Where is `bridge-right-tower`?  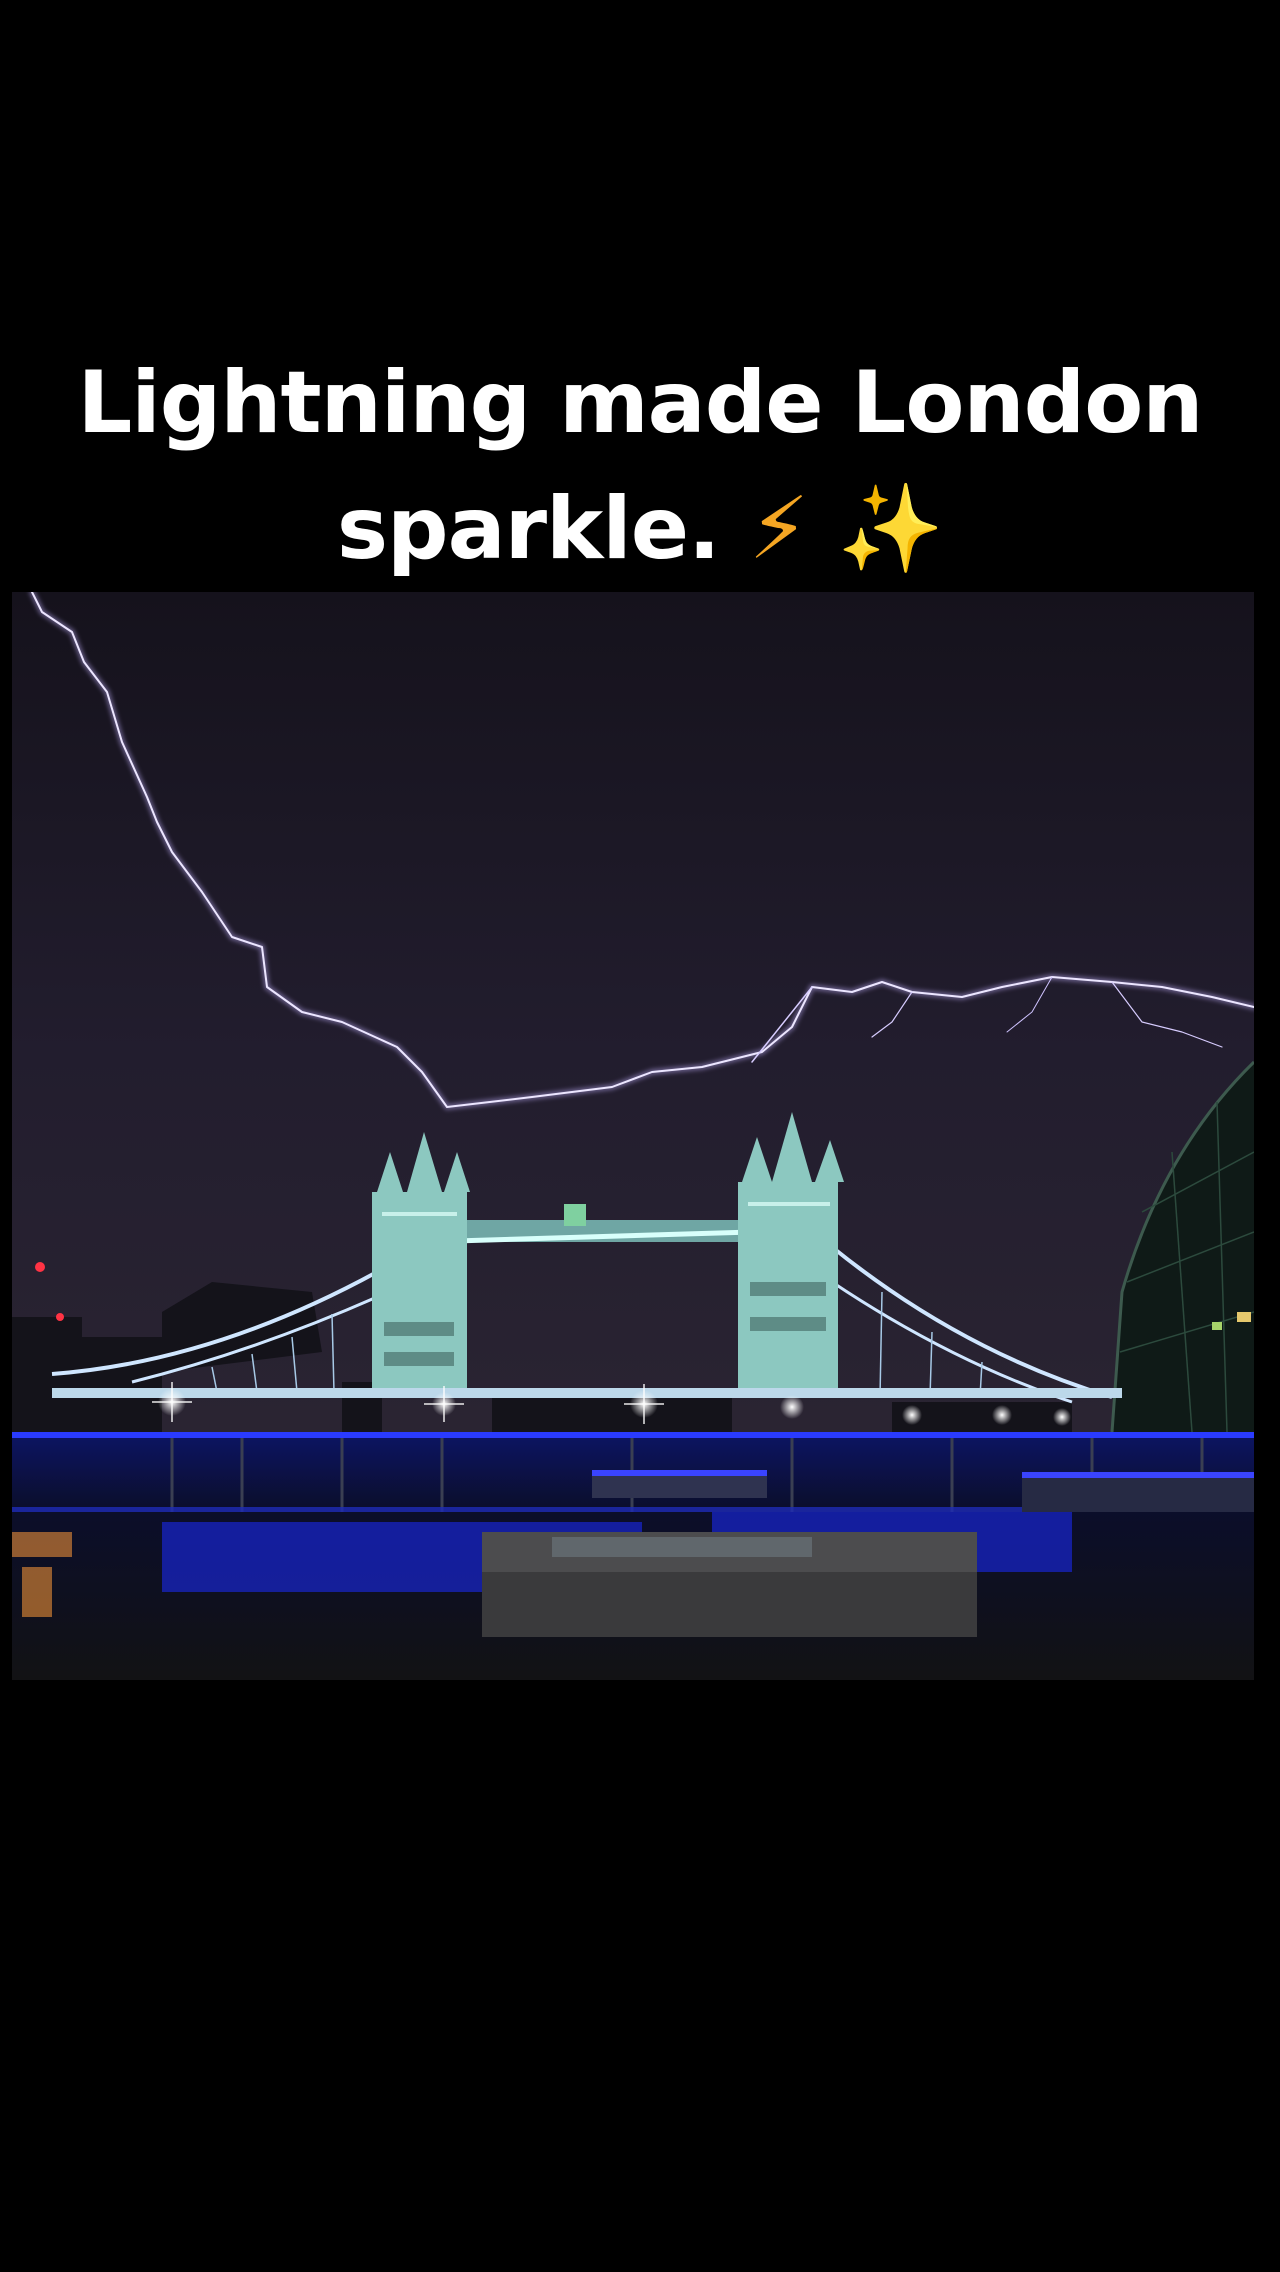
bridge-right-tower is located at coordinates (791, 1252).